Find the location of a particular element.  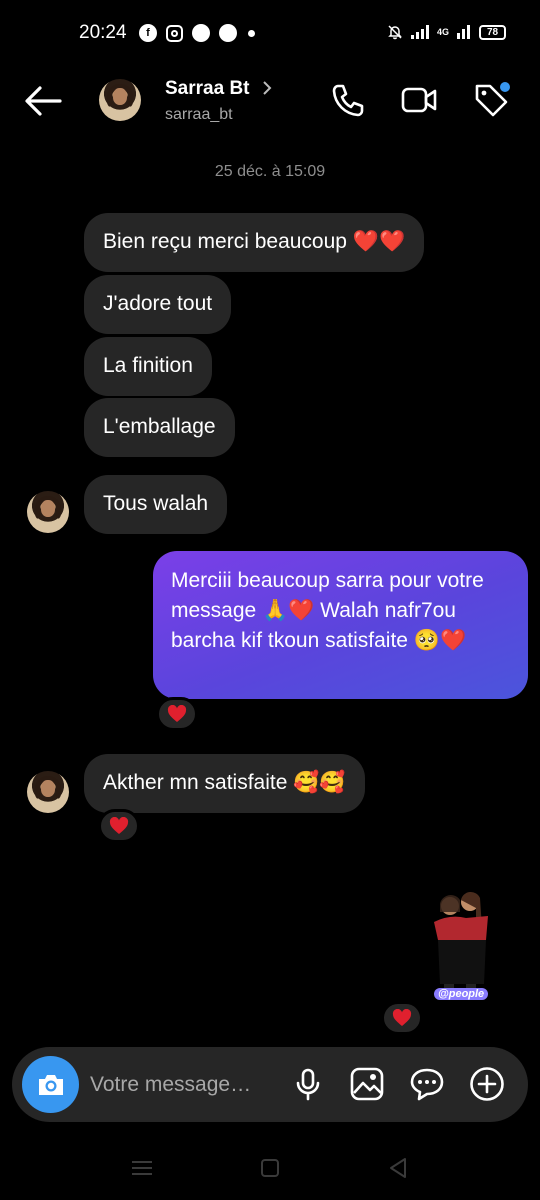

contact-name: Sarraa Bt is located at coordinates (207, 89).